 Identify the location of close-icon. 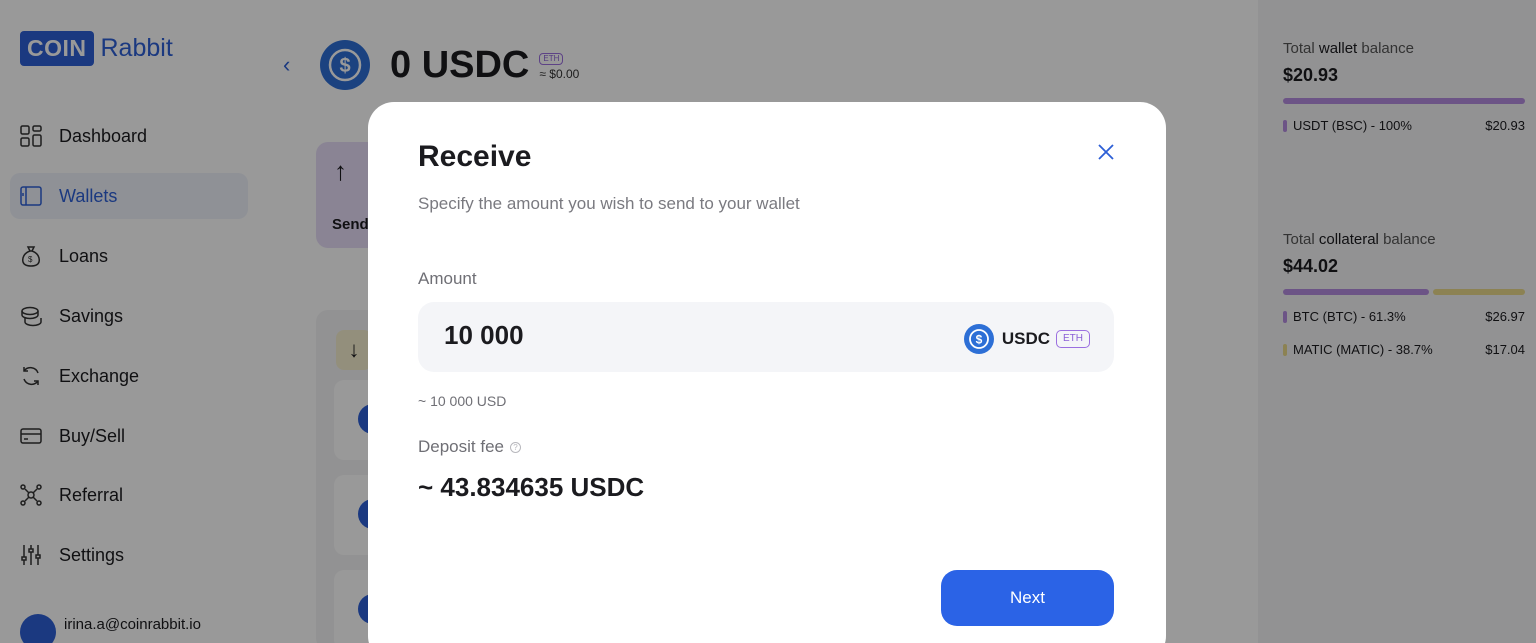
(1106, 152).